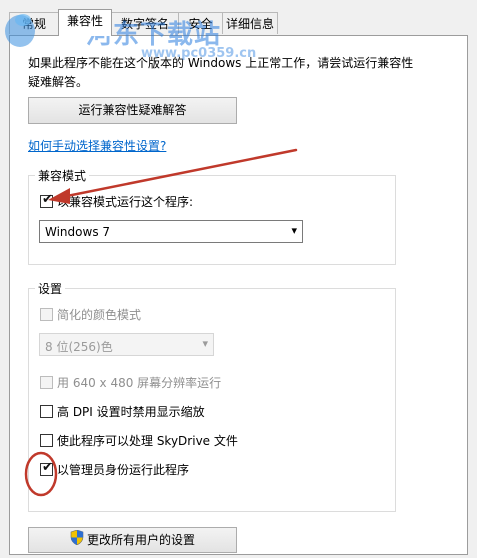 The height and width of the screenshot is (558, 477). What do you see at coordinates (41, 474) in the screenshot?
I see `annotation-circle` at bounding box center [41, 474].